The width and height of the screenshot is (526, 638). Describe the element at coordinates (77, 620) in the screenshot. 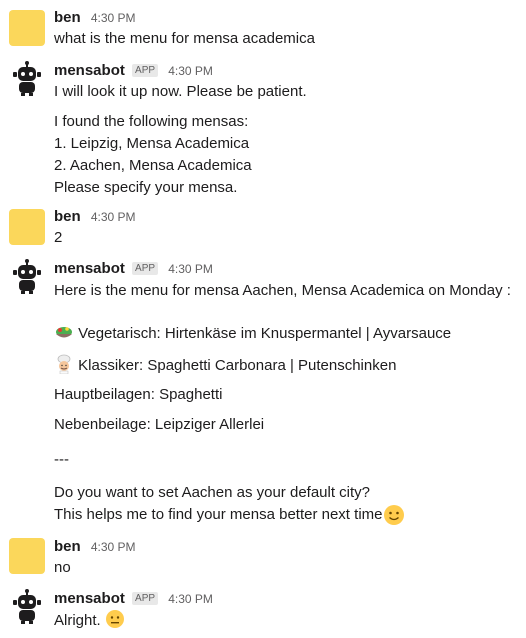

I see `message-text-content: Alright.` at that location.